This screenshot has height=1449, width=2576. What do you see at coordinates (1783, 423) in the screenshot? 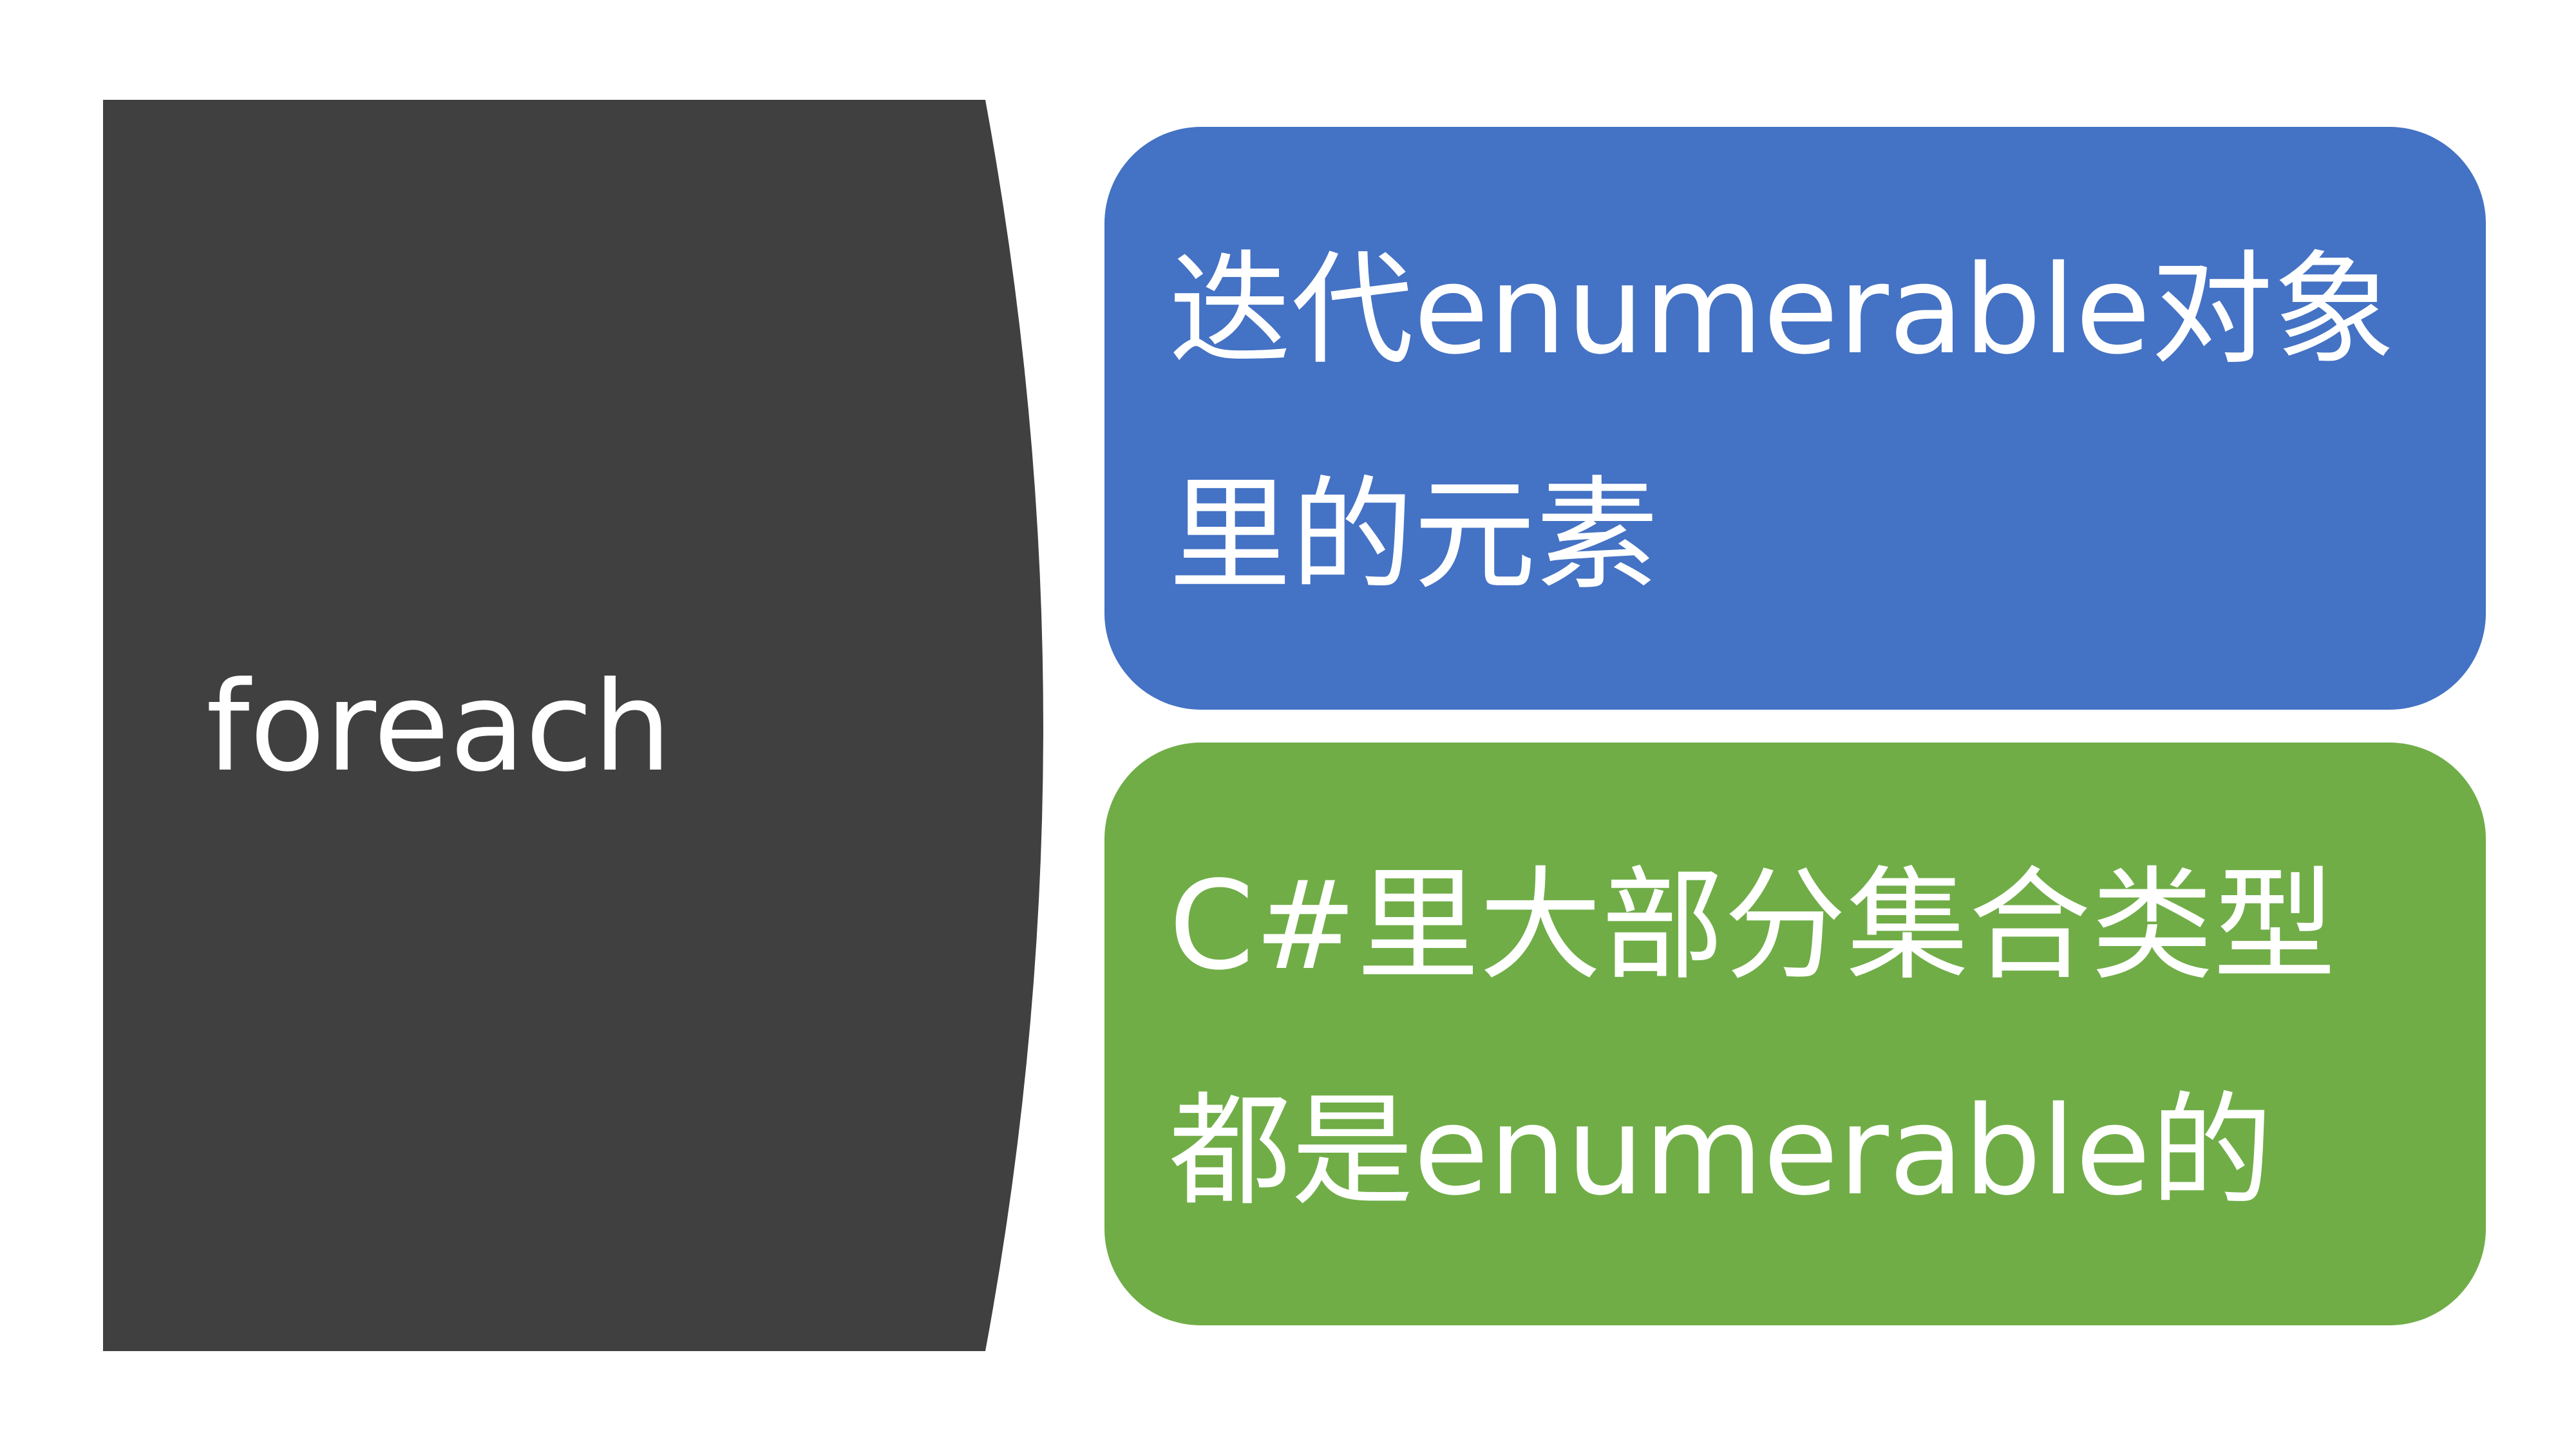
I see `description-text-iterate: 迭代enumerable对象里的元素` at bounding box center [1783, 423].